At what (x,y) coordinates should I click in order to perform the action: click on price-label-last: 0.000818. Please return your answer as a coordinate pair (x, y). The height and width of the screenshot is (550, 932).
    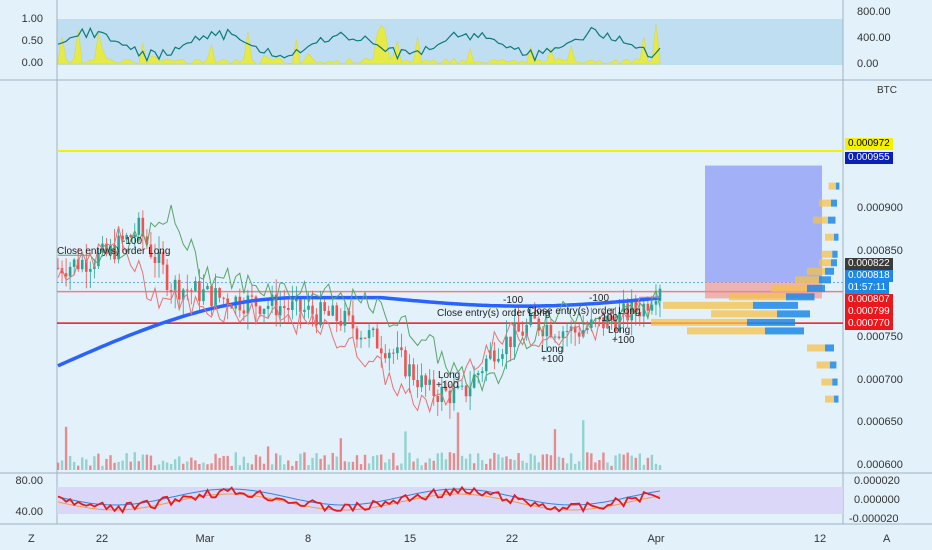
    Looking at the image, I should click on (869, 276).